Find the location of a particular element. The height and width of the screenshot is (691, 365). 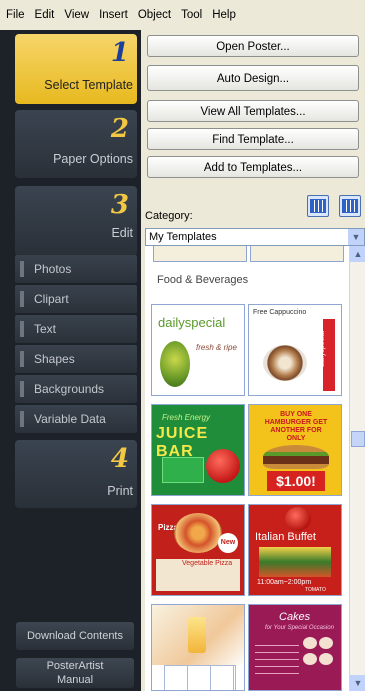

template-thumb-free-cappuccino: Free Cappuccino dailyspecial is located at coordinates (295, 350).